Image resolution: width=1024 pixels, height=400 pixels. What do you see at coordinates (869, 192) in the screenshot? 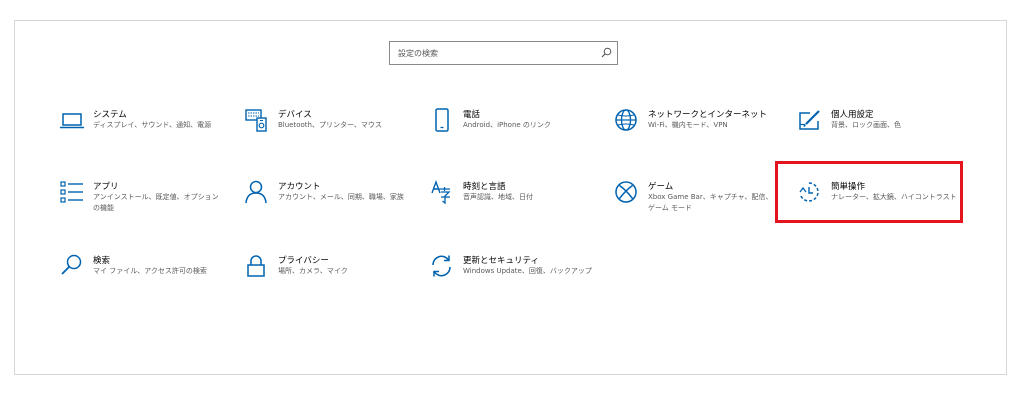
I see `highlight-box` at bounding box center [869, 192].